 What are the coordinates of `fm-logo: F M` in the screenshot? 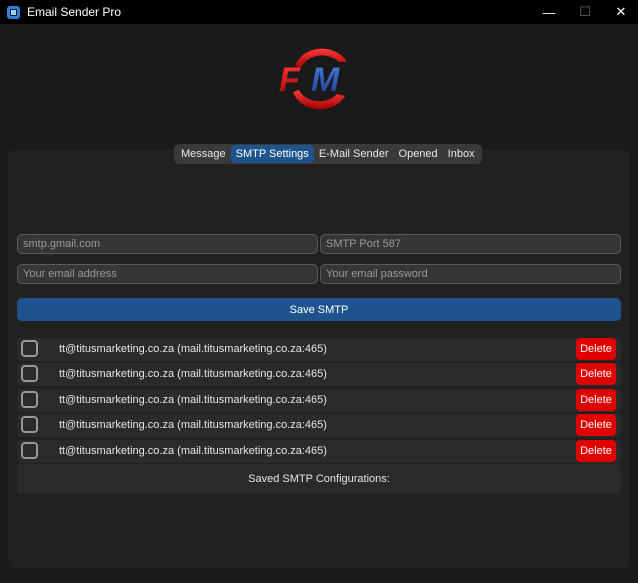 It's located at (313, 79).